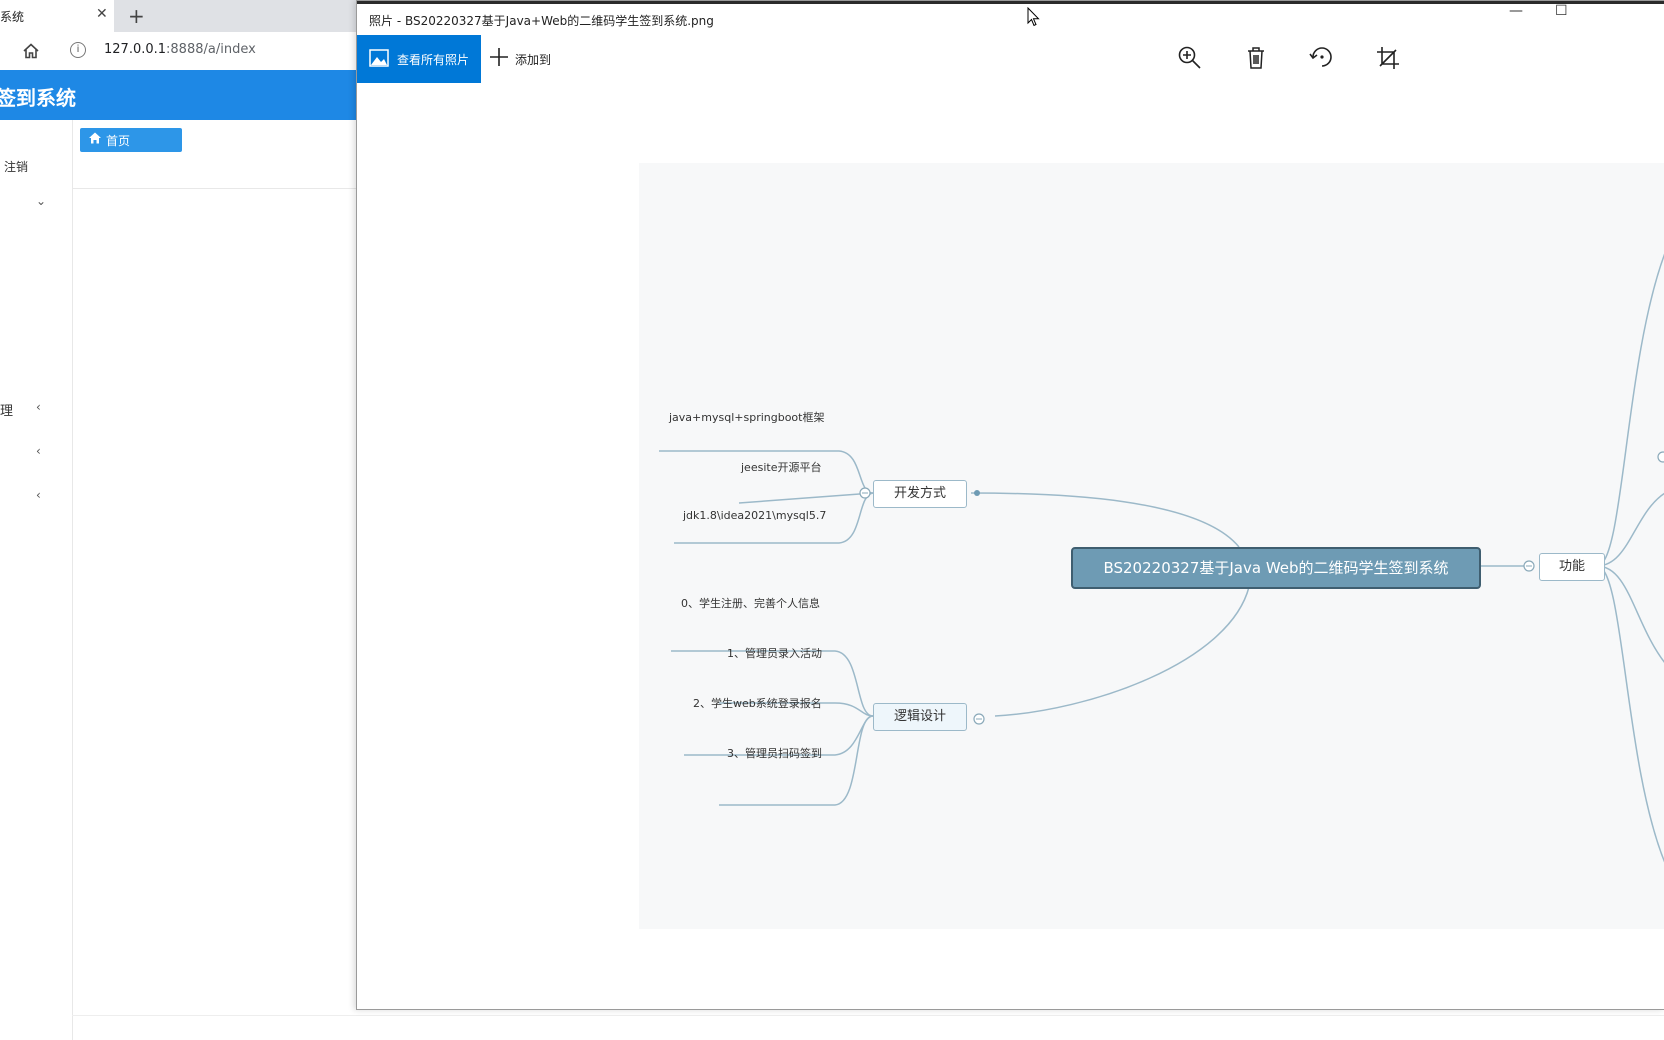 The height and width of the screenshot is (1040, 1664). Describe the element at coordinates (757, 703) in the screenshot. I see `mindmap-leaf: 2、学生web系统登录报名` at that location.